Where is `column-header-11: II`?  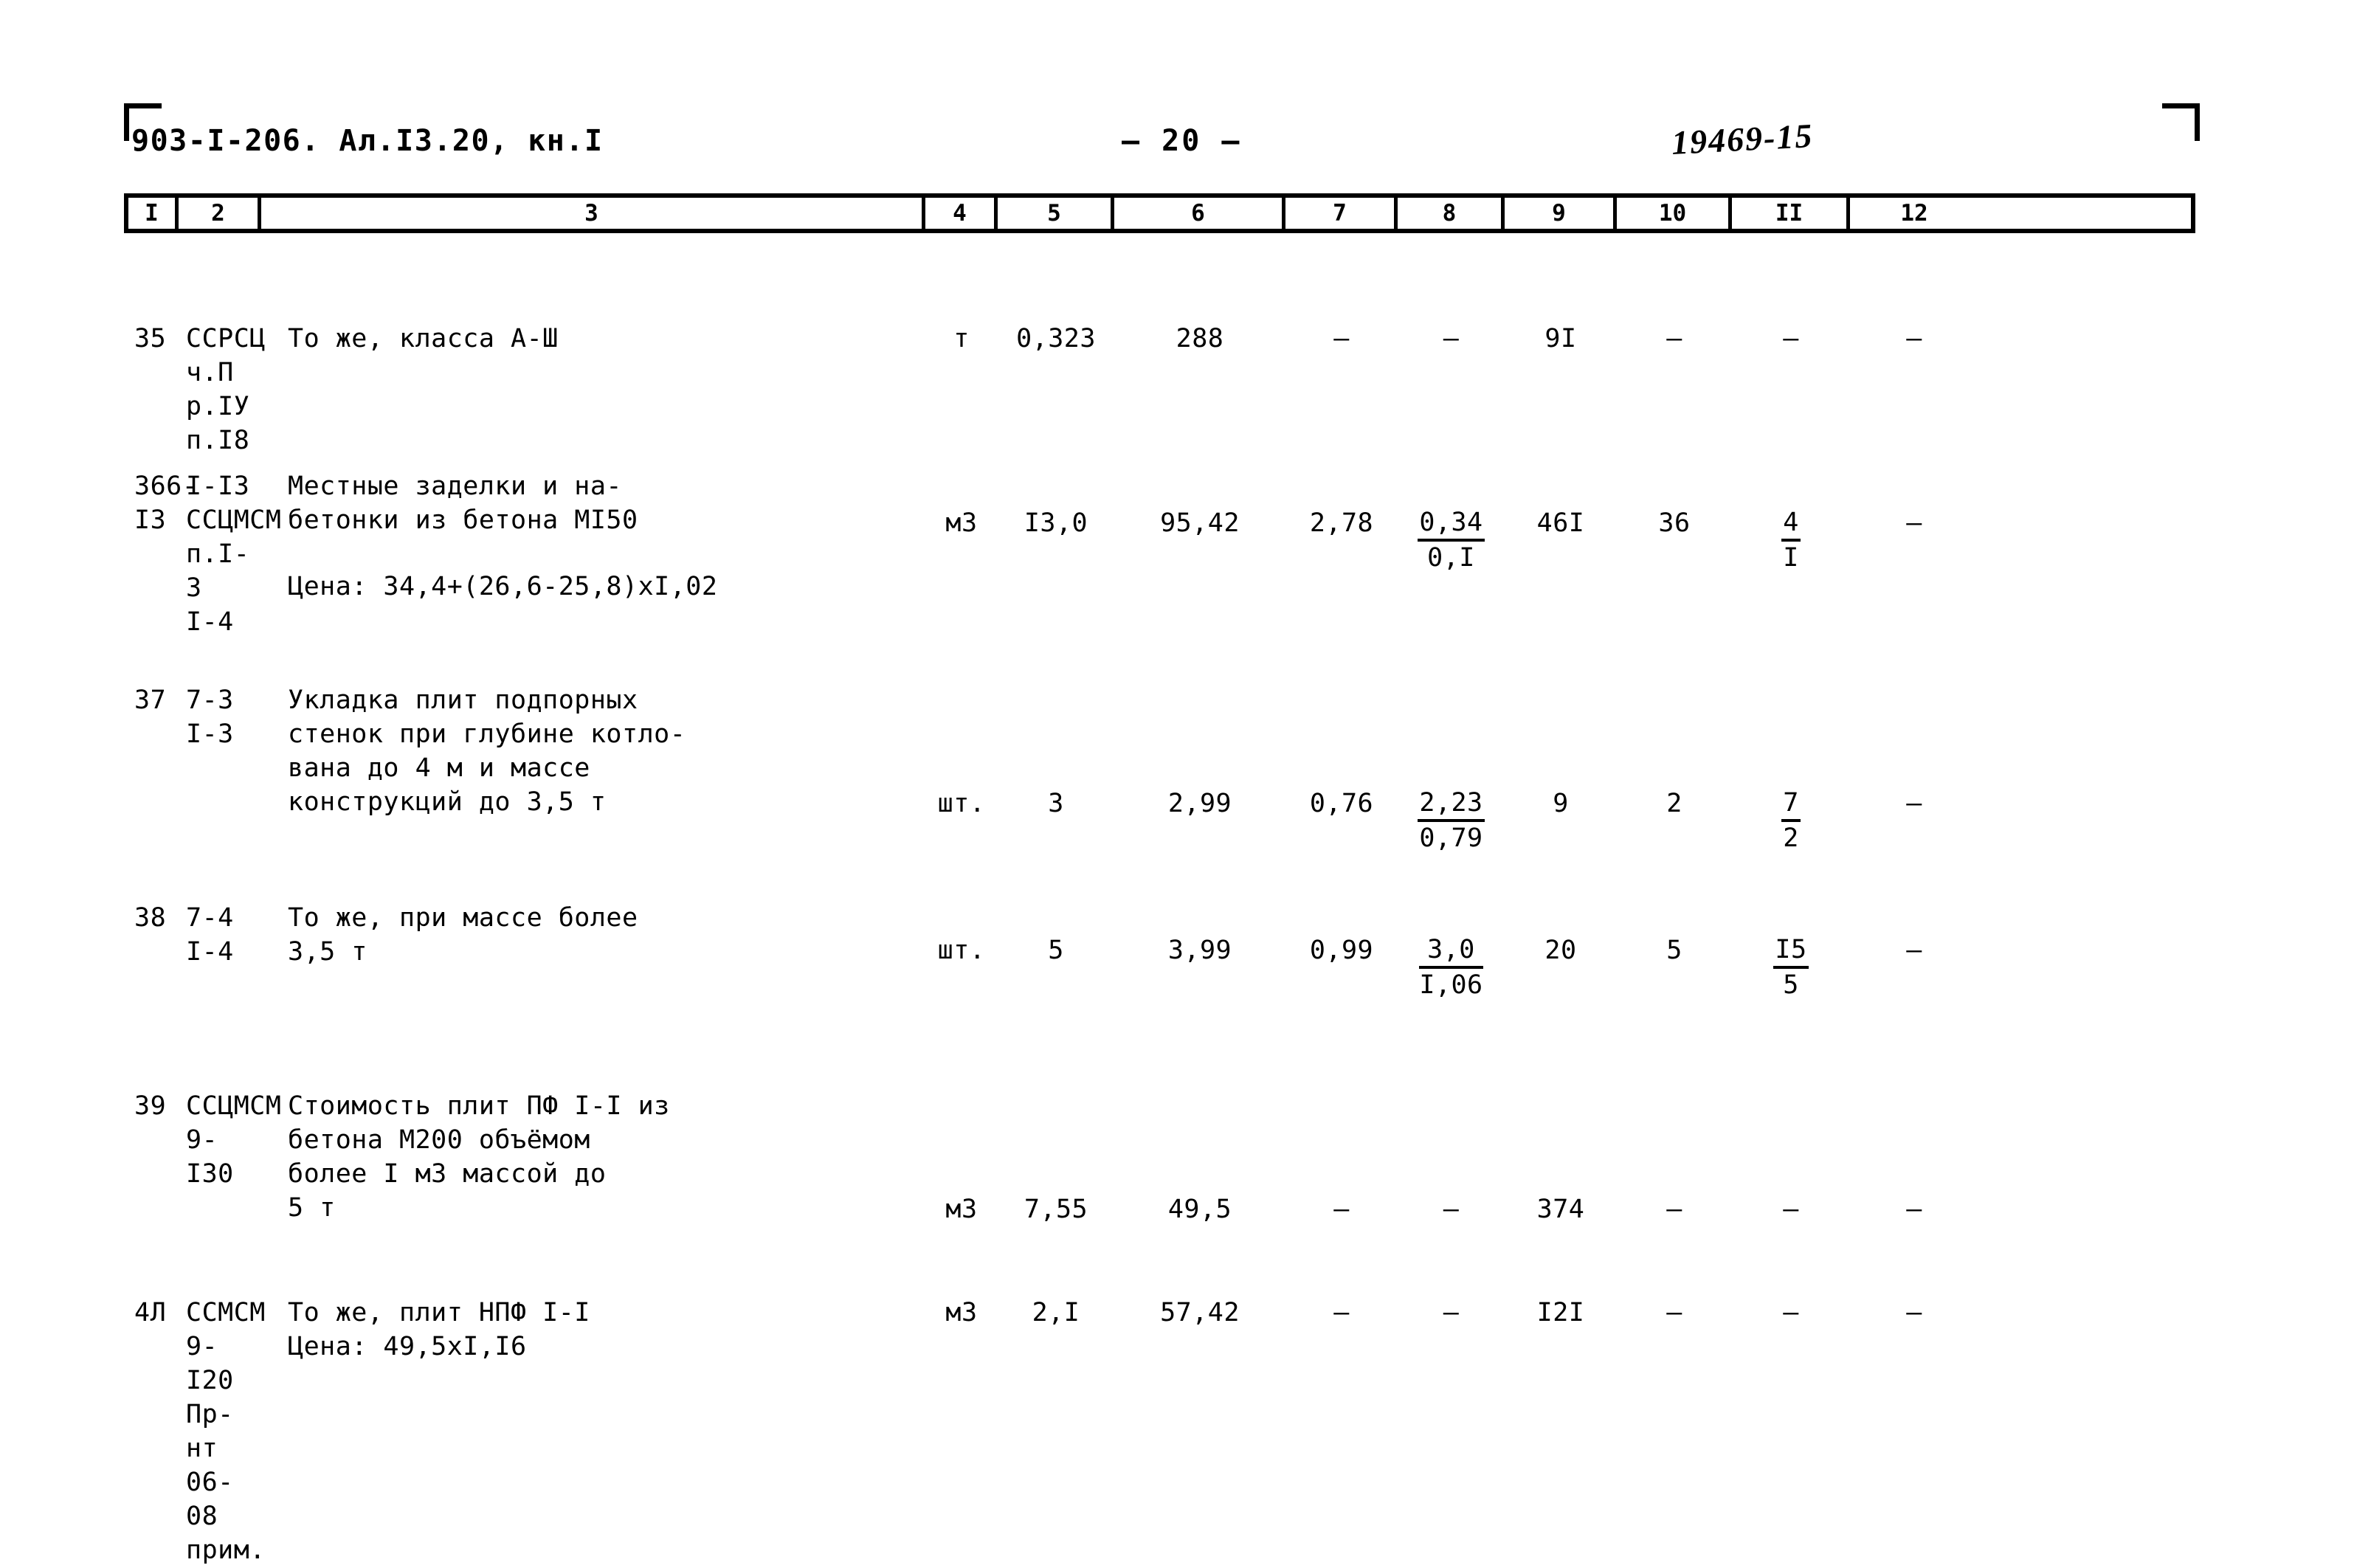
column-header-11: II is located at coordinates (1791, 213).